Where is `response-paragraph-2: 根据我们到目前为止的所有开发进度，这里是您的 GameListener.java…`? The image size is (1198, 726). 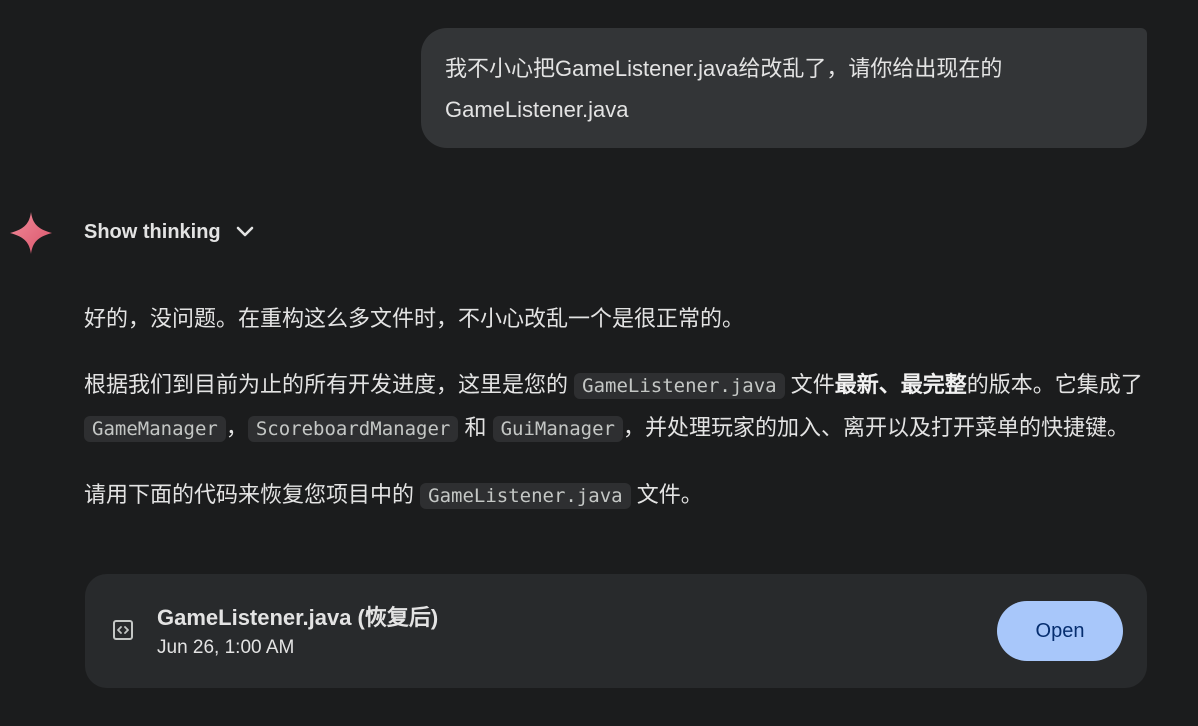
response-paragraph-2: 根据我们到目前为止的所有开发进度，这里是您的 GameListener.java… is located at coordinates (619, 407).